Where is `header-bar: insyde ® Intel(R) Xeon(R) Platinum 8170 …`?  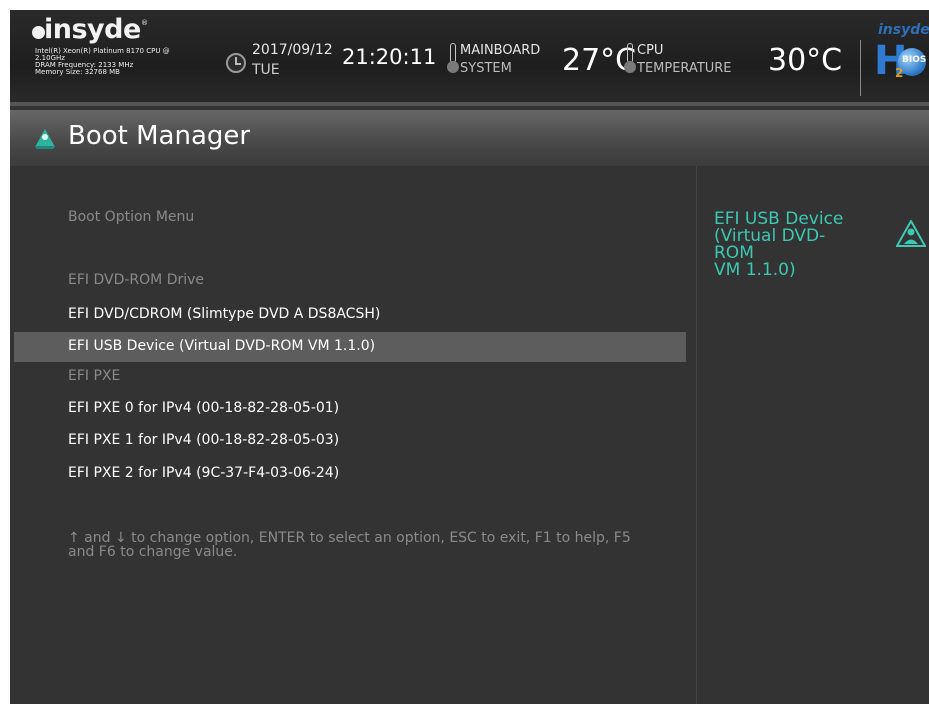
header-bar: insyde ® Intel(R) Xeon(R) Platinum 8170 … is located at coordinates (469, 58).